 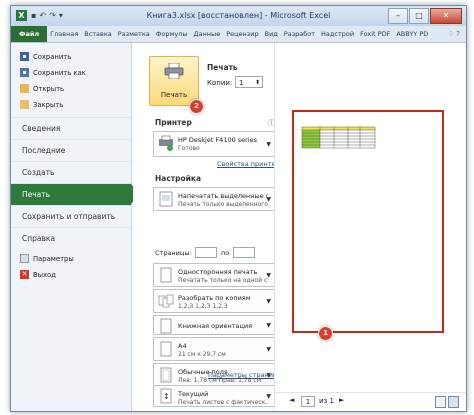 What do you see at coordinates (341, 400) in the screenshot?
I see `next-page-icon: ►` at bounding box center [341, 400].